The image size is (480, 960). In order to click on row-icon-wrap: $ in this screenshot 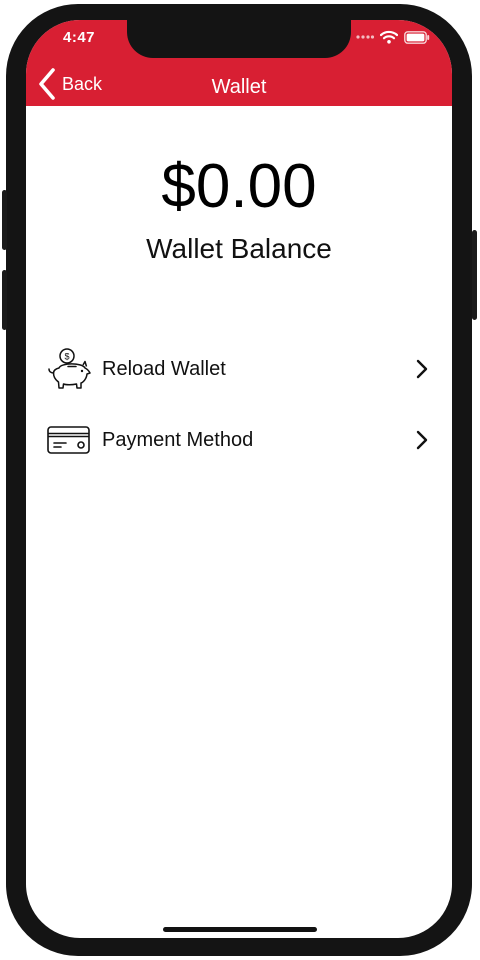, I will do `click(71, 369)`.